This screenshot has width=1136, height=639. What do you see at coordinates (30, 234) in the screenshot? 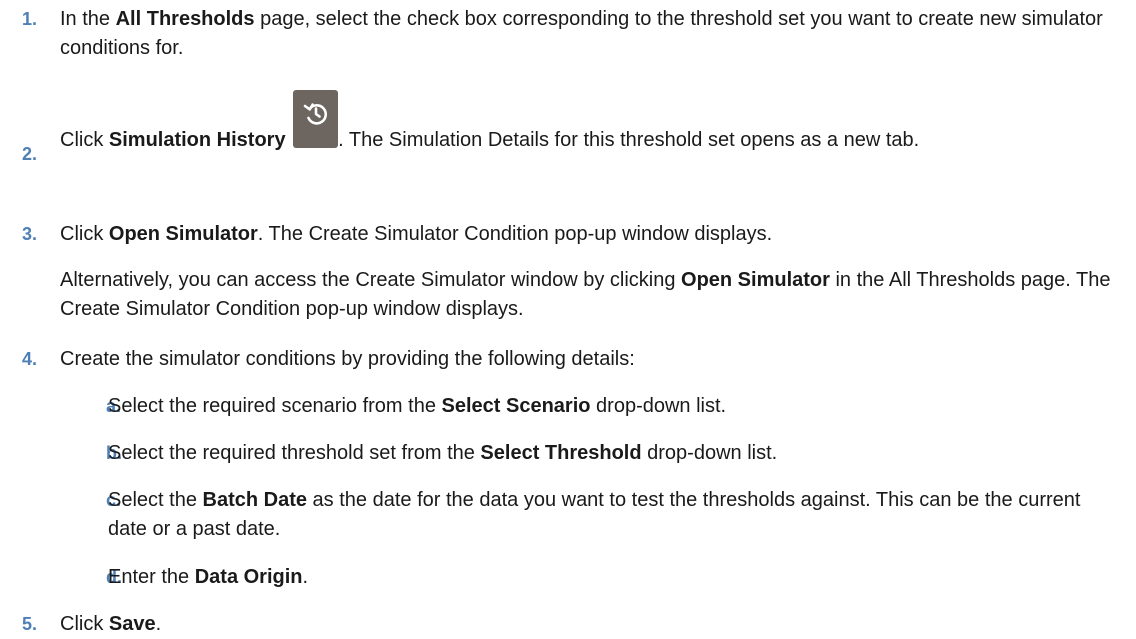
I see `step-number: 3.` at bounding box center [30, 234].